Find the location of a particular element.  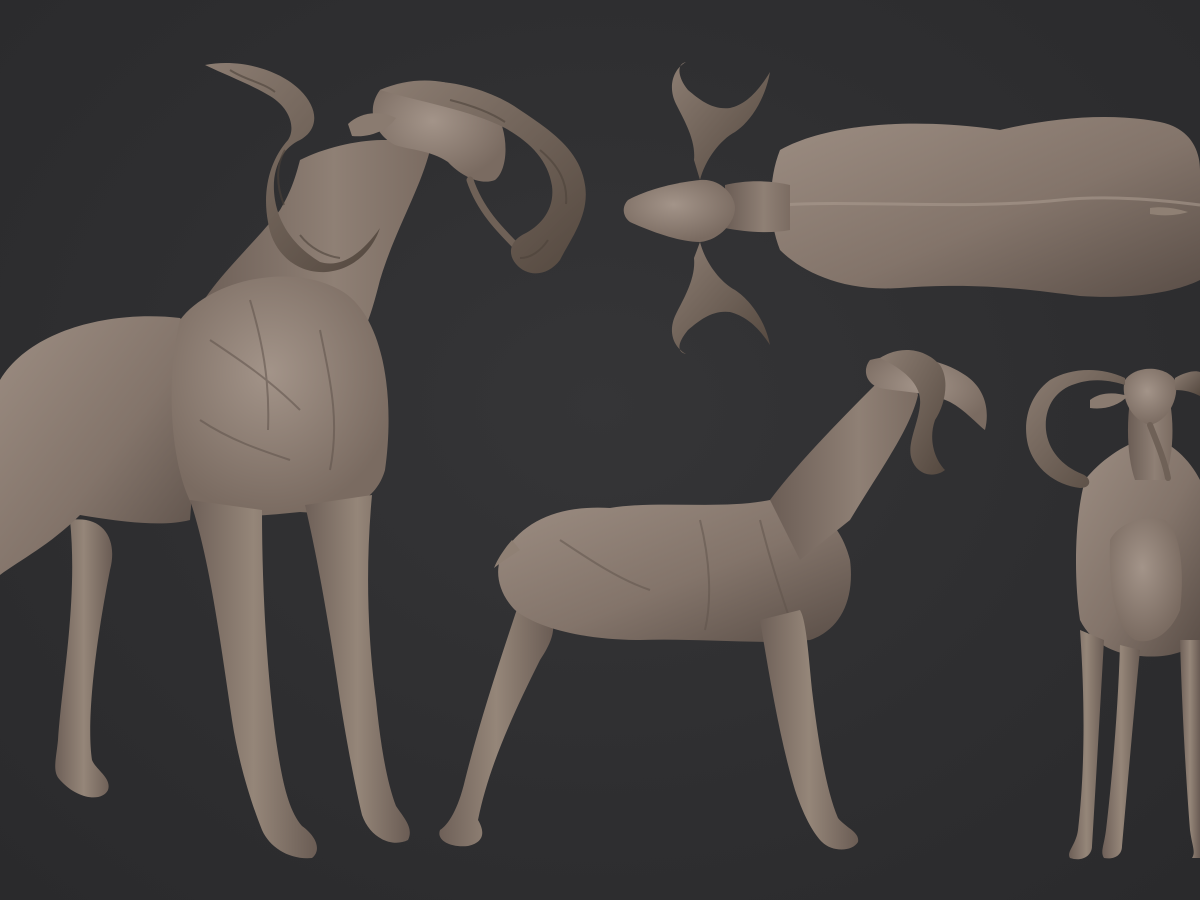

creature-front-view is located at coordinates (1113, 614).